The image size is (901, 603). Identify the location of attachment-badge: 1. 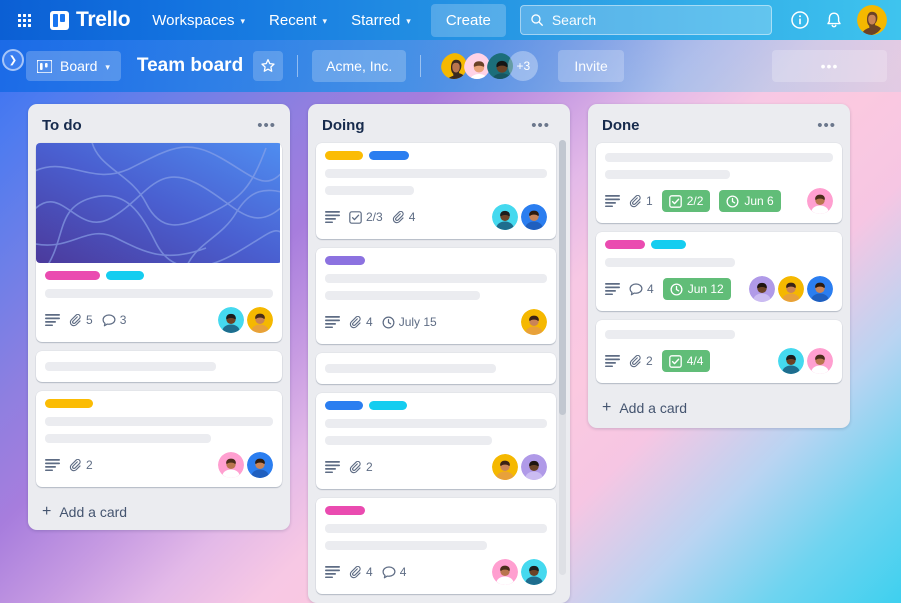
(641, 201).